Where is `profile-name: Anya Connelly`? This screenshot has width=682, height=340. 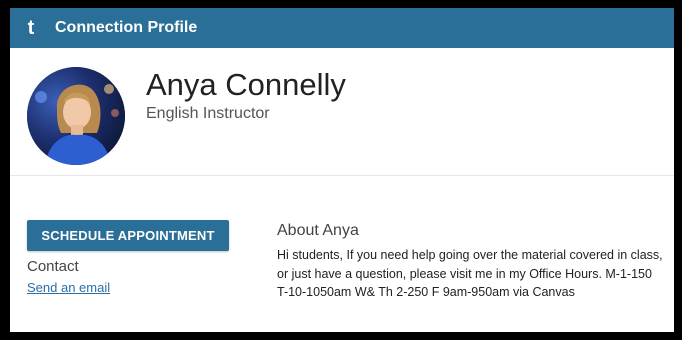 profile-name: Anya Connelly is located at coordinates (246, 84).